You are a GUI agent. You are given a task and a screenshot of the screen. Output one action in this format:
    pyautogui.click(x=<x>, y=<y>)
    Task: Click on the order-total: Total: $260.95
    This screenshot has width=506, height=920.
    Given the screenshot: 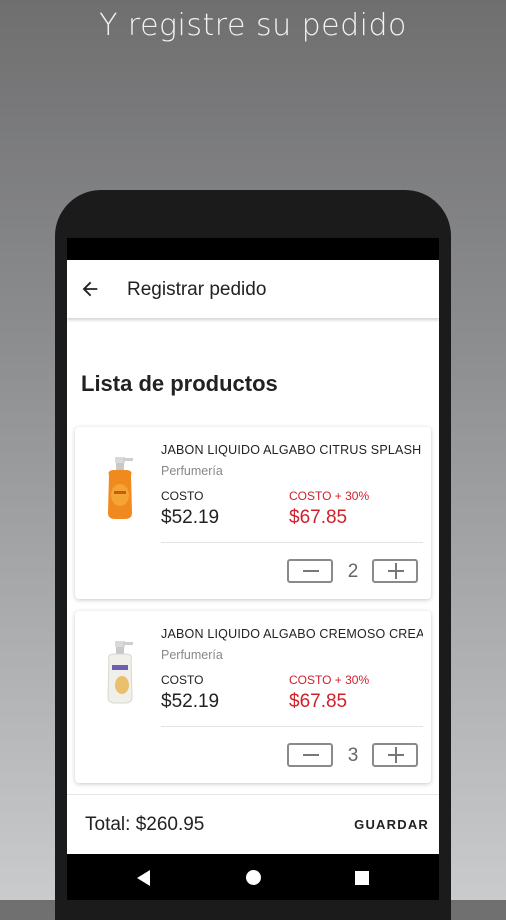 What is the action you would take?
    pyautogui.click(x=145, y=824)
    